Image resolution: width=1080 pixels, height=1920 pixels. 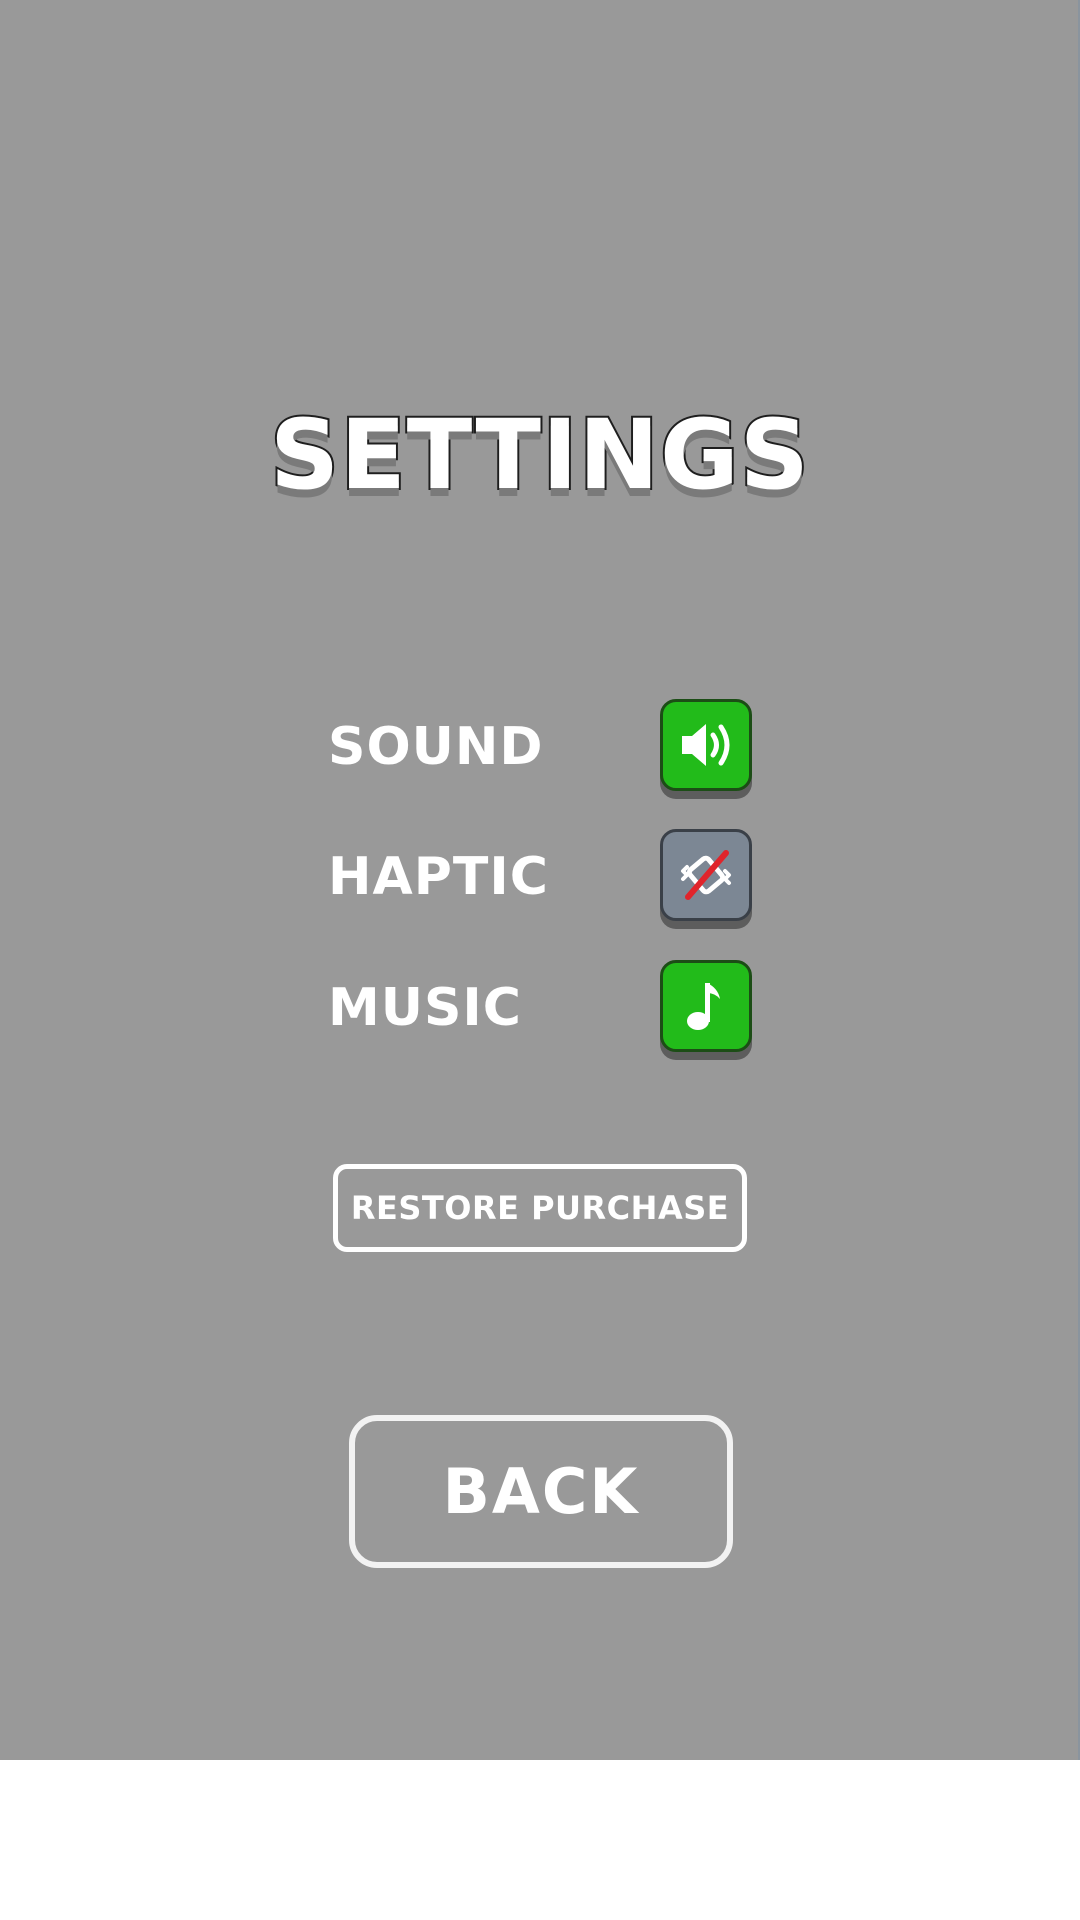 I want to click on page-title: SETTINGS, so click(x=539, y=455).